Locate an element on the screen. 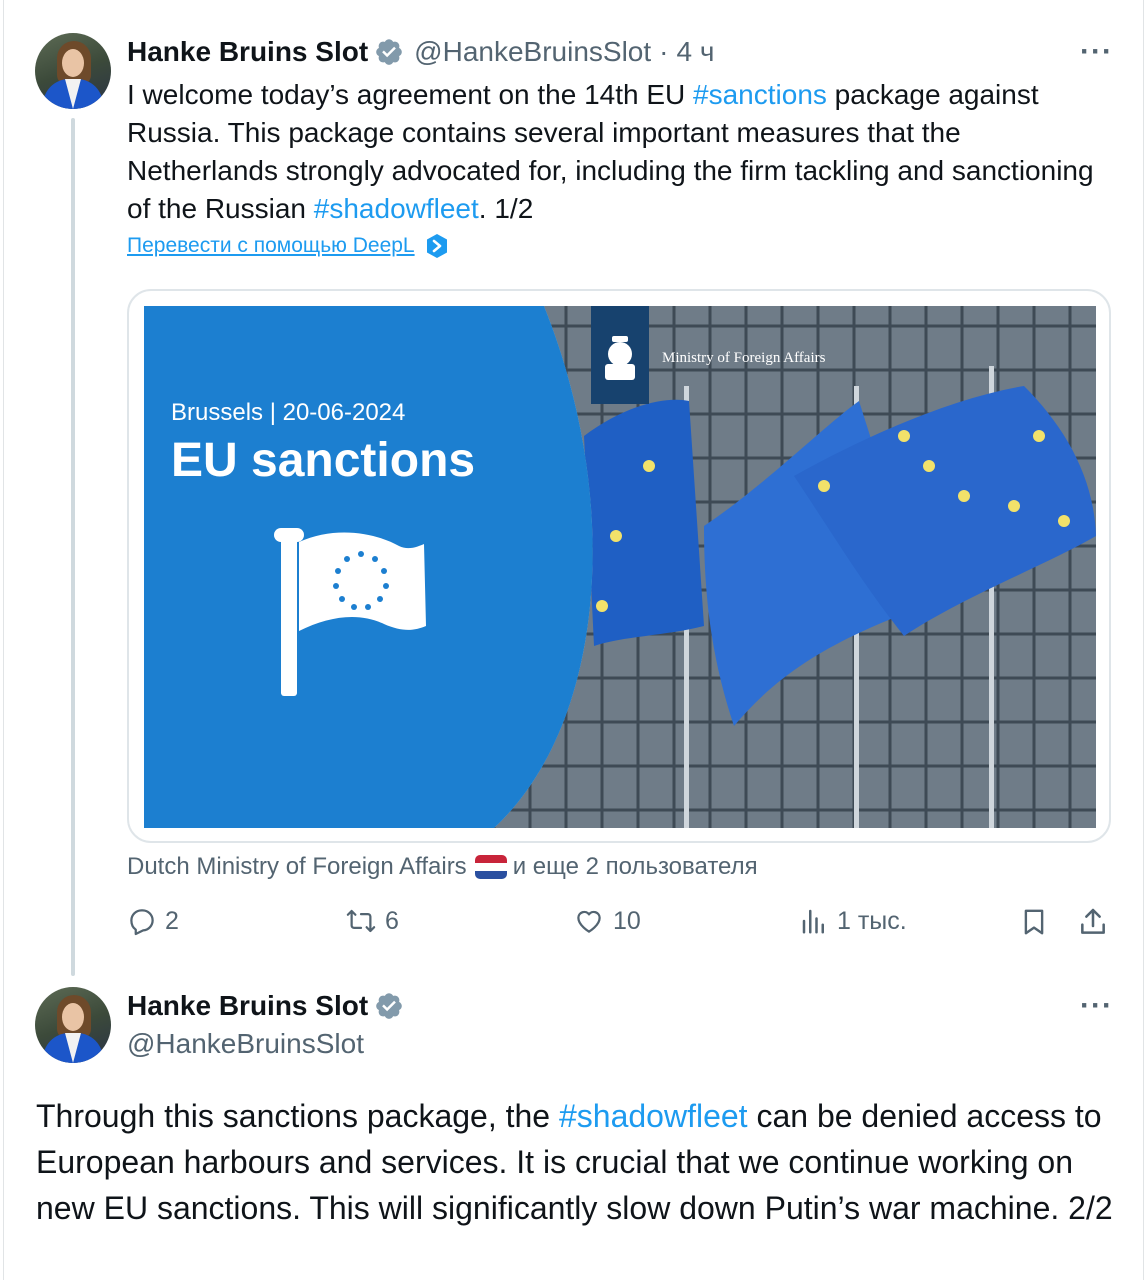 The image size is (1147, 1280). reply-button: 2 is located at coordinates (153, 921).